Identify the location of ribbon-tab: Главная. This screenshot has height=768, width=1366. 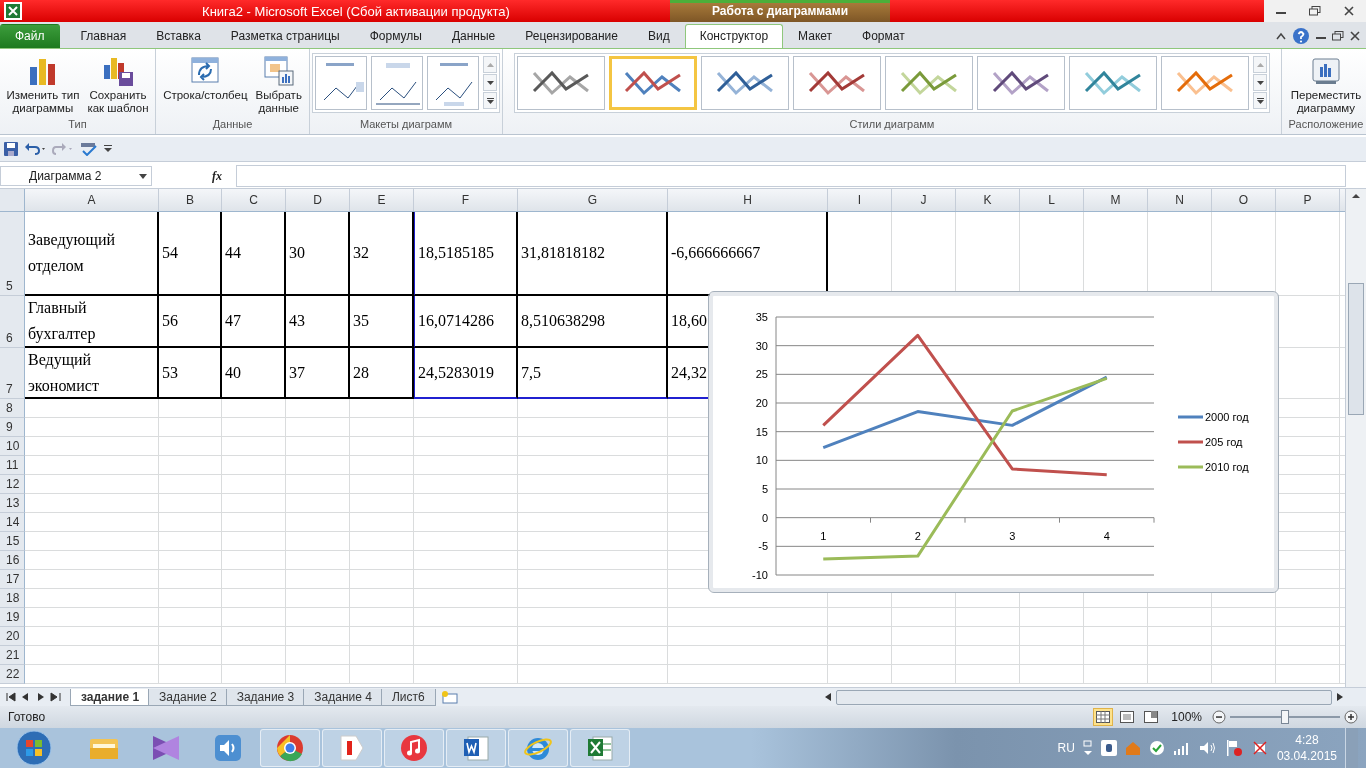
(103, 35).